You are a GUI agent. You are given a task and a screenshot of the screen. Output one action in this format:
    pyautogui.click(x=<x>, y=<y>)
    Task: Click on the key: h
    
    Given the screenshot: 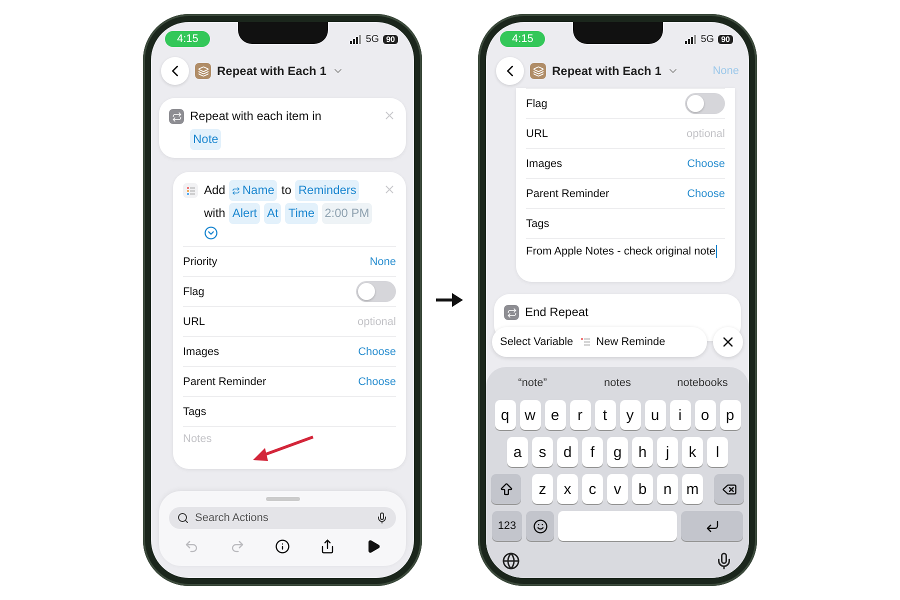 What is the action you would take?
    pyautogui.click(x=642, y=452)
    